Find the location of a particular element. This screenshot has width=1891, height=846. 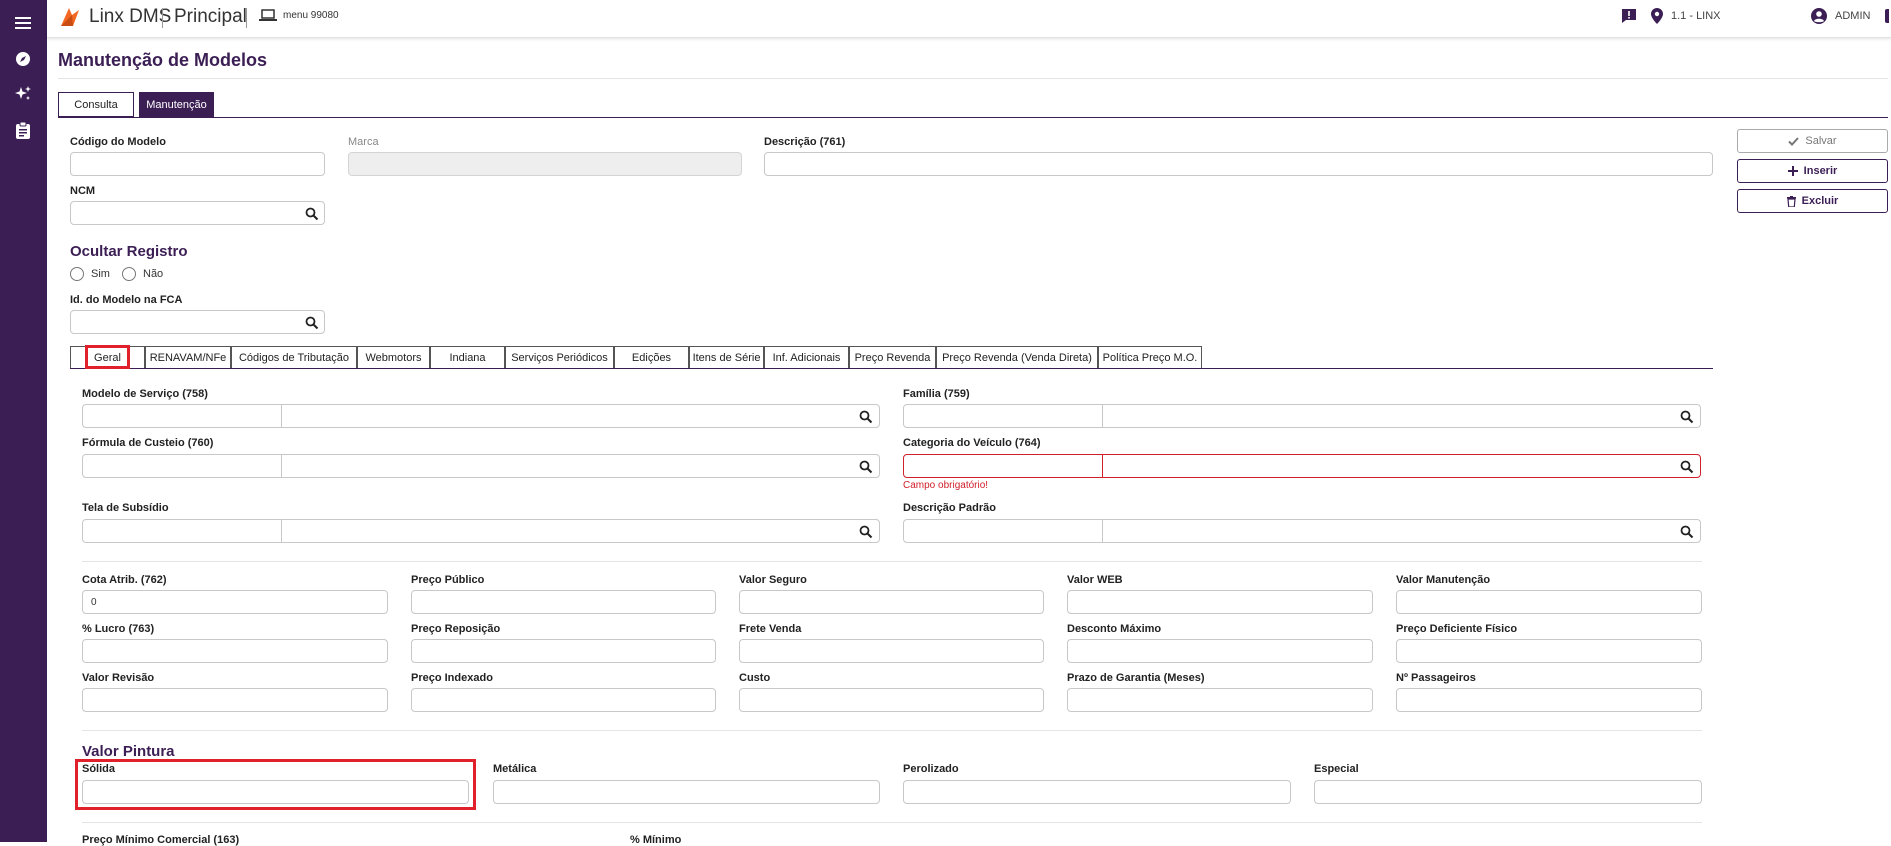

desconto-maximo-input is located at coordinates (1220, 651).